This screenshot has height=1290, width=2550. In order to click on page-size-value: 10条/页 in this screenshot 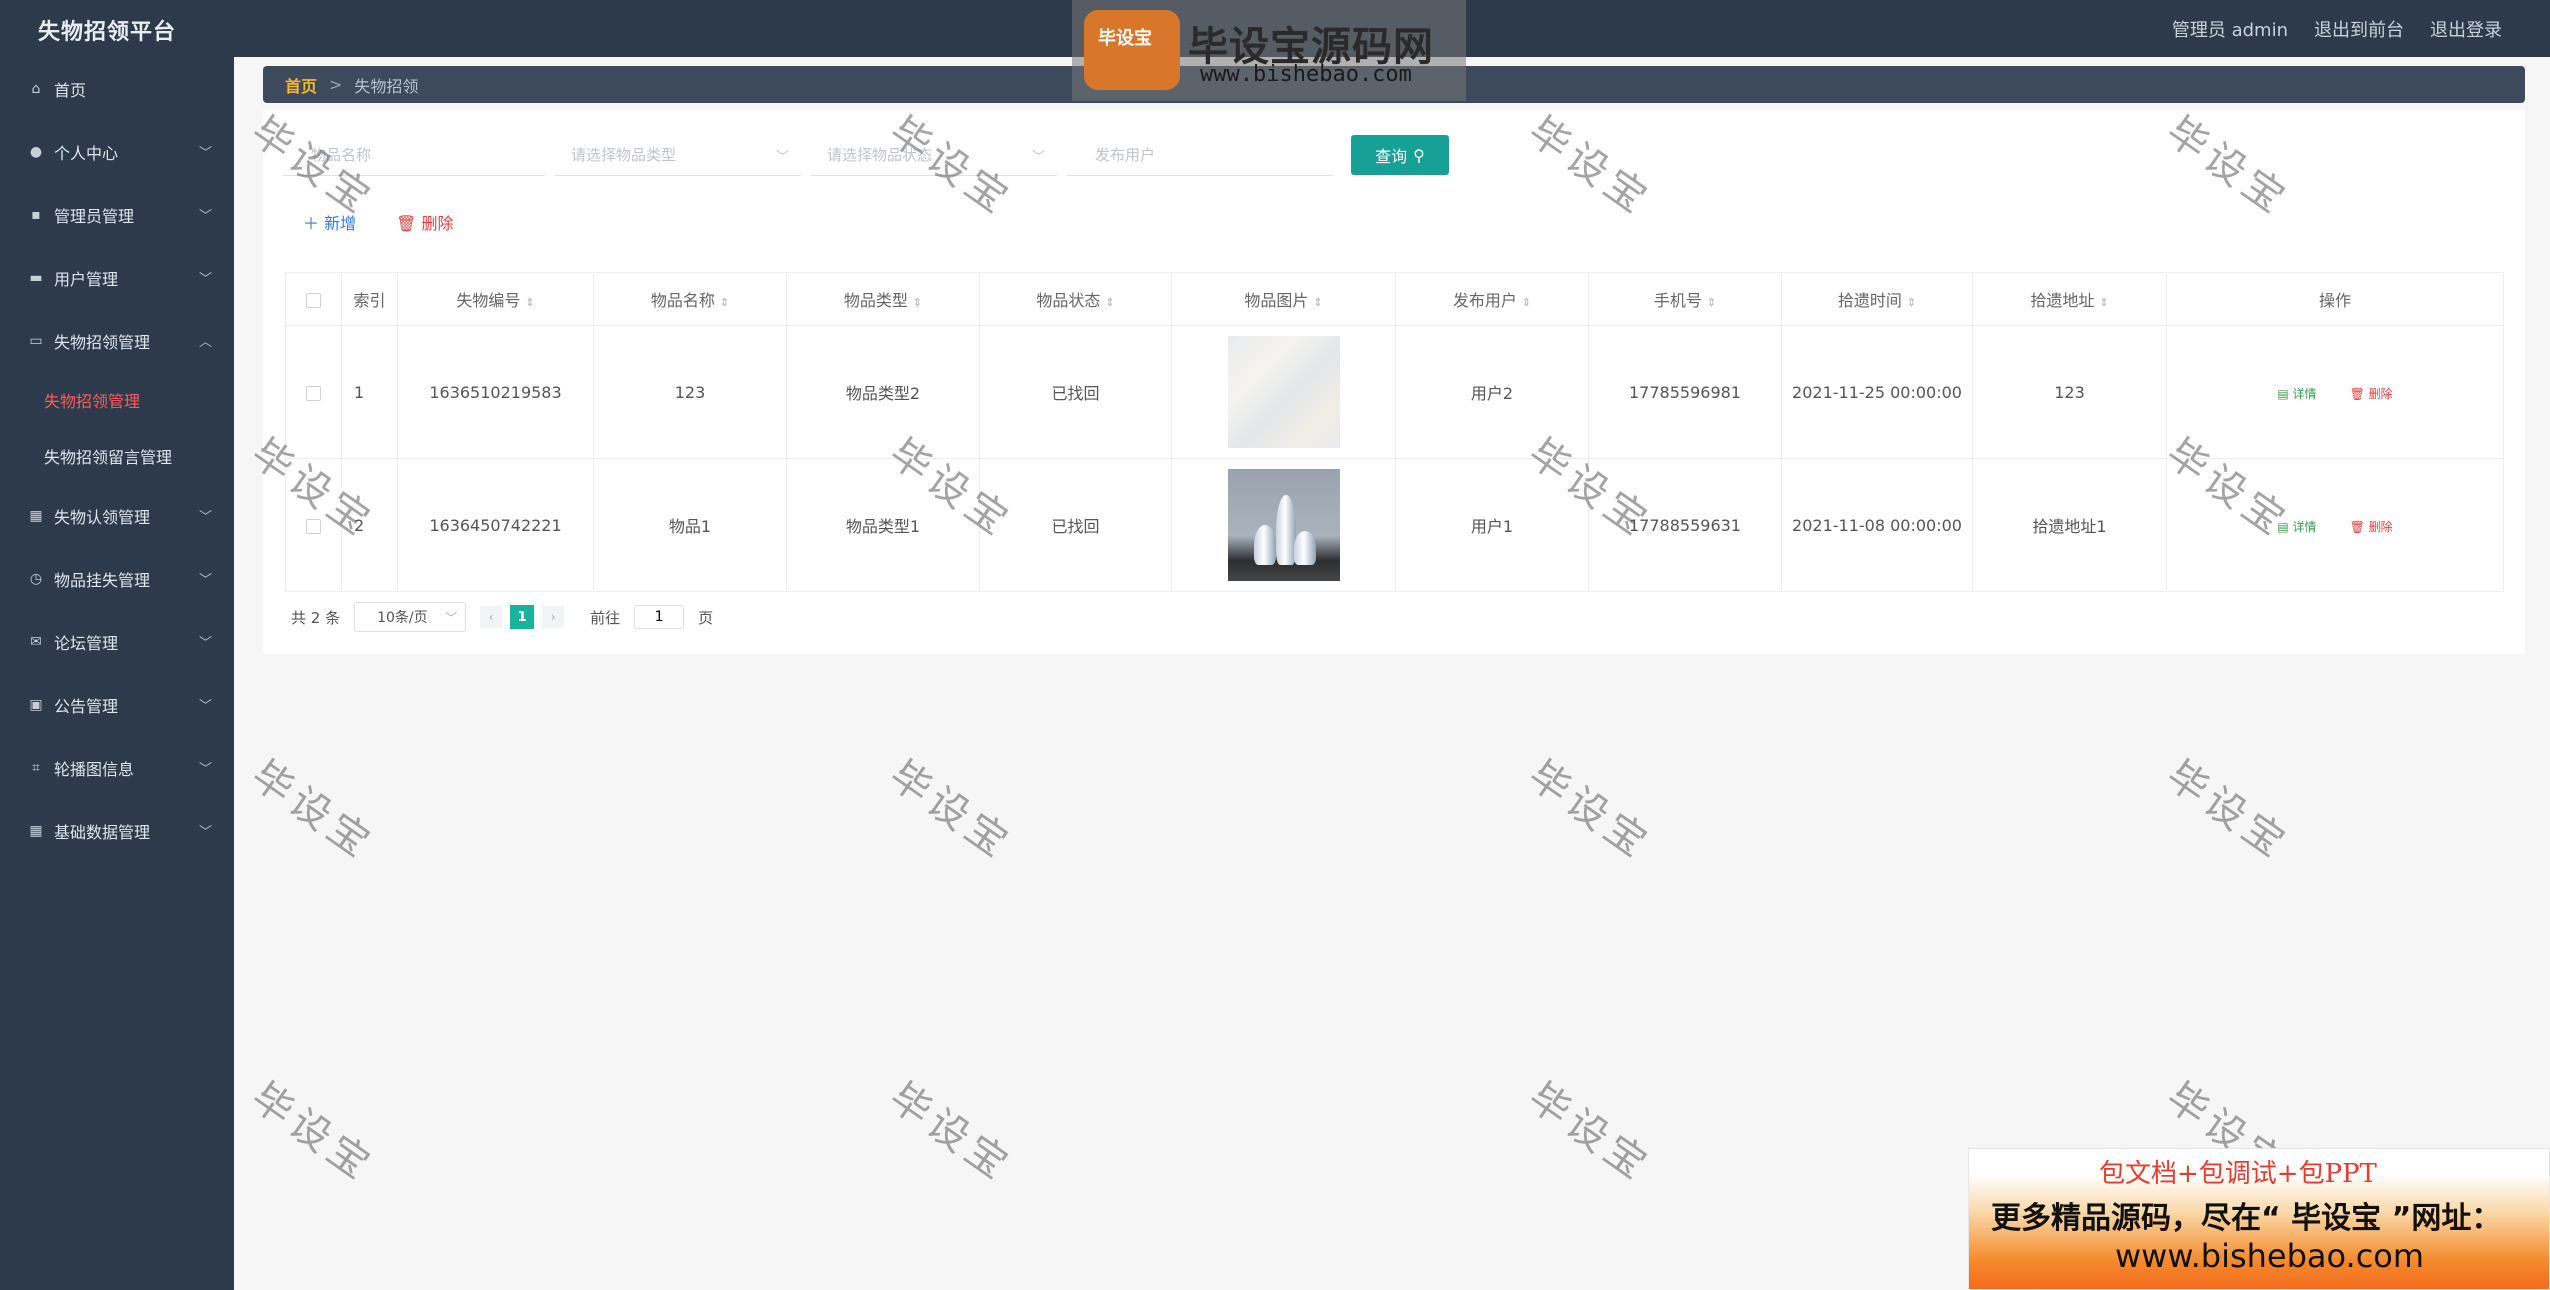, I will do `click(402, 618)`.